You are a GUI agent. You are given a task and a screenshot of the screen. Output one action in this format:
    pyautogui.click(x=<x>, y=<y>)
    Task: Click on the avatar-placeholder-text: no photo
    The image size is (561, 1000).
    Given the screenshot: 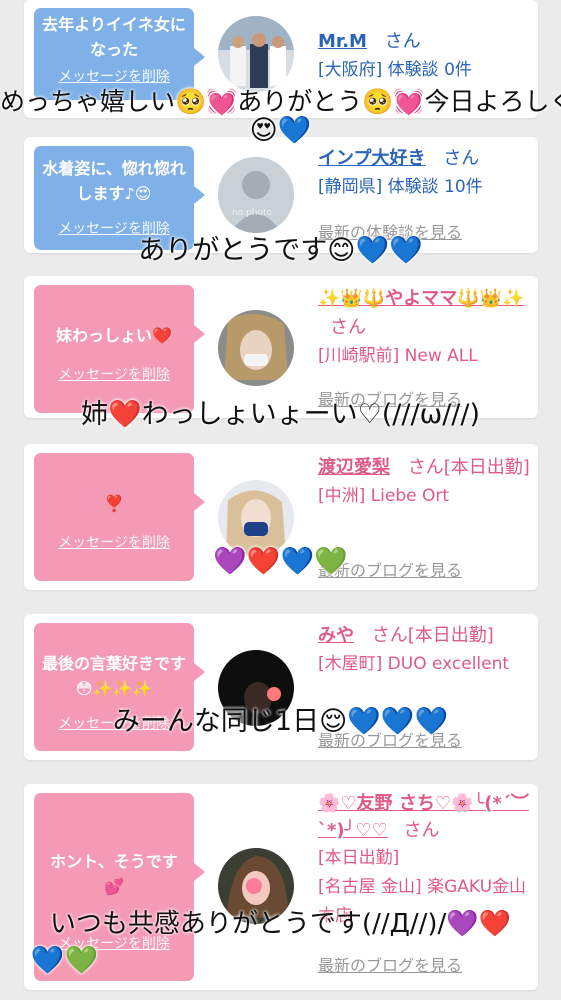 What is the action you would take?
    pyautogui.click(x=252, y=213)
    